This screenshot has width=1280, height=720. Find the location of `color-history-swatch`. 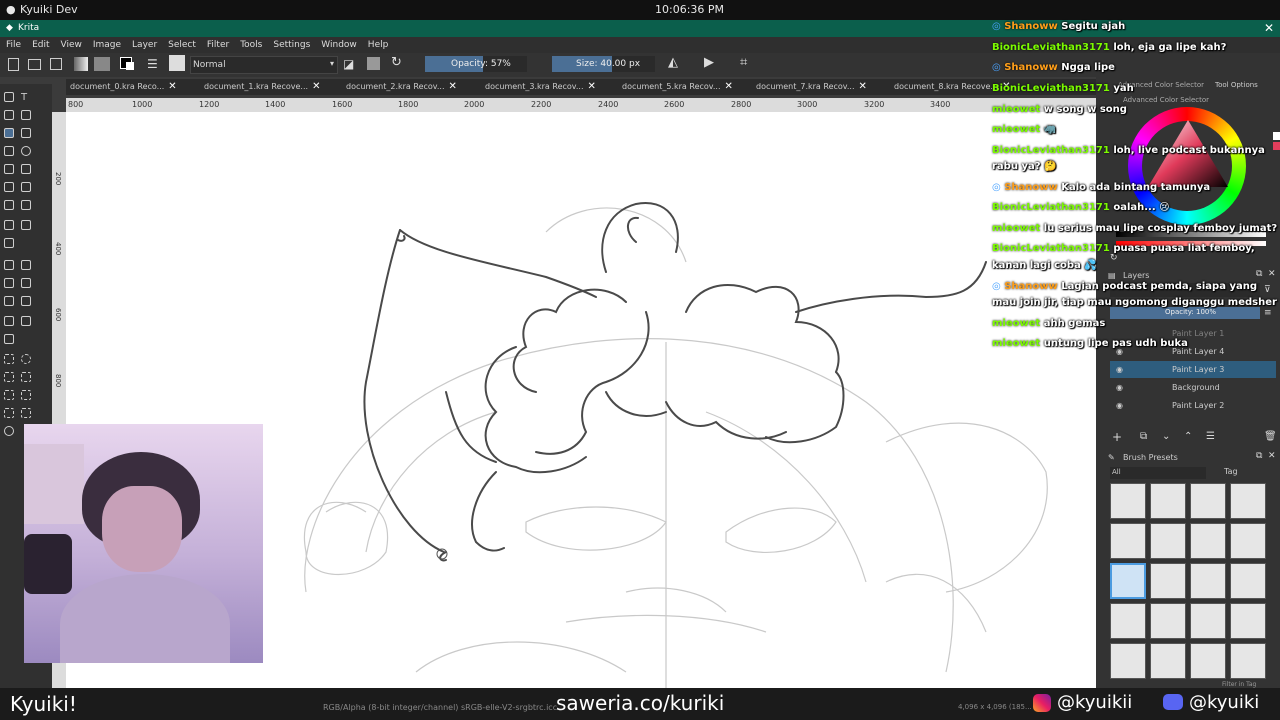

color-history-swatch is located at coordinates (1276, 146).